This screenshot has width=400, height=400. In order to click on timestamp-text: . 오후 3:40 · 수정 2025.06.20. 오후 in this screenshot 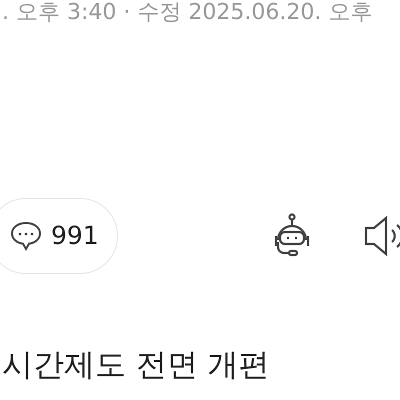, I will do `click(188, 13)`.